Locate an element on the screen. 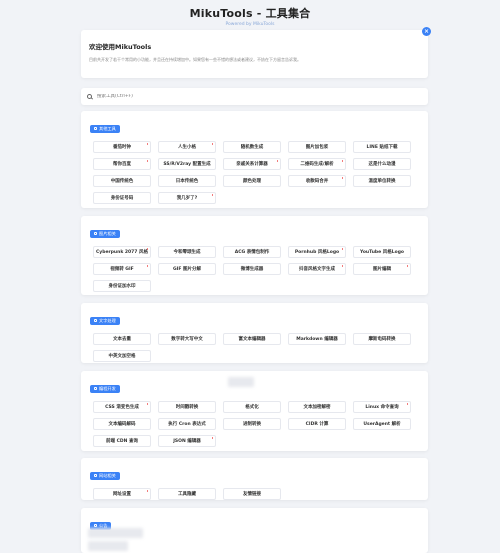  tool-button: LINE 贴纸下载 is located at coordinates (382, 147).